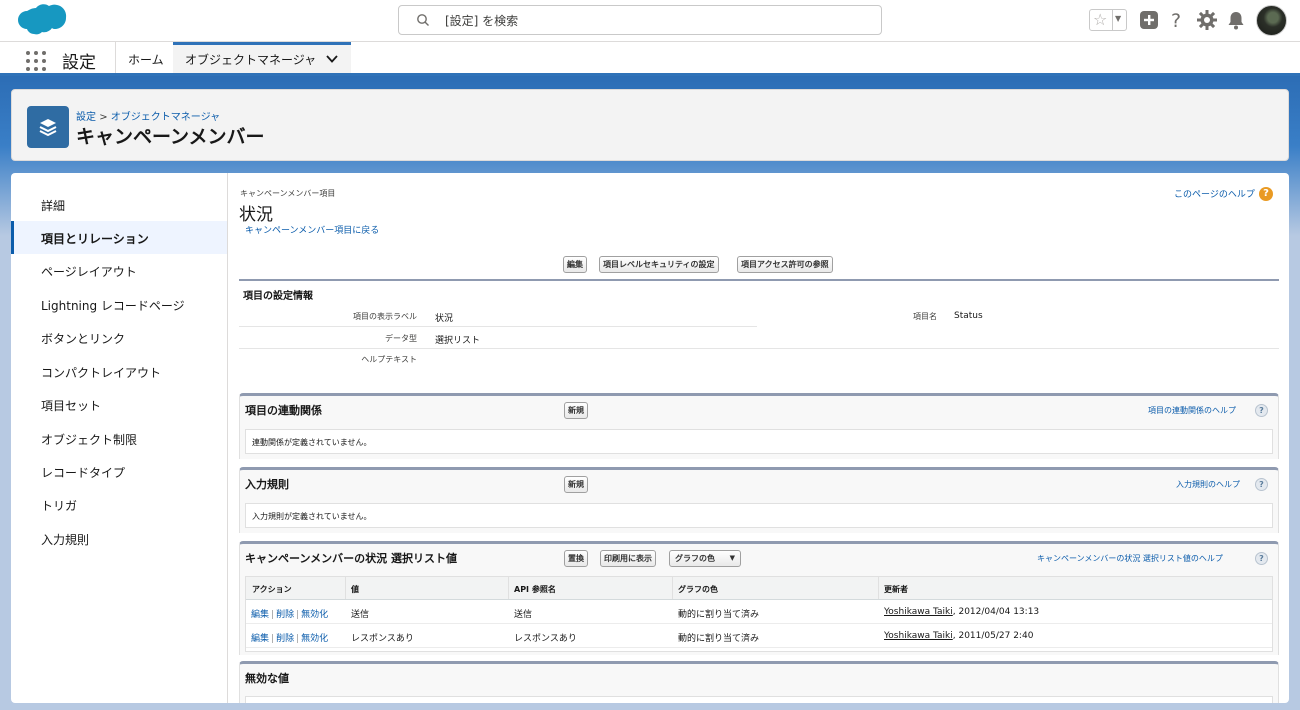 This screenshot has height=710, width=1300. Describe the element at coordinates (1207, 20) in the screenshot. I see `setup-gear-icon` at that location.